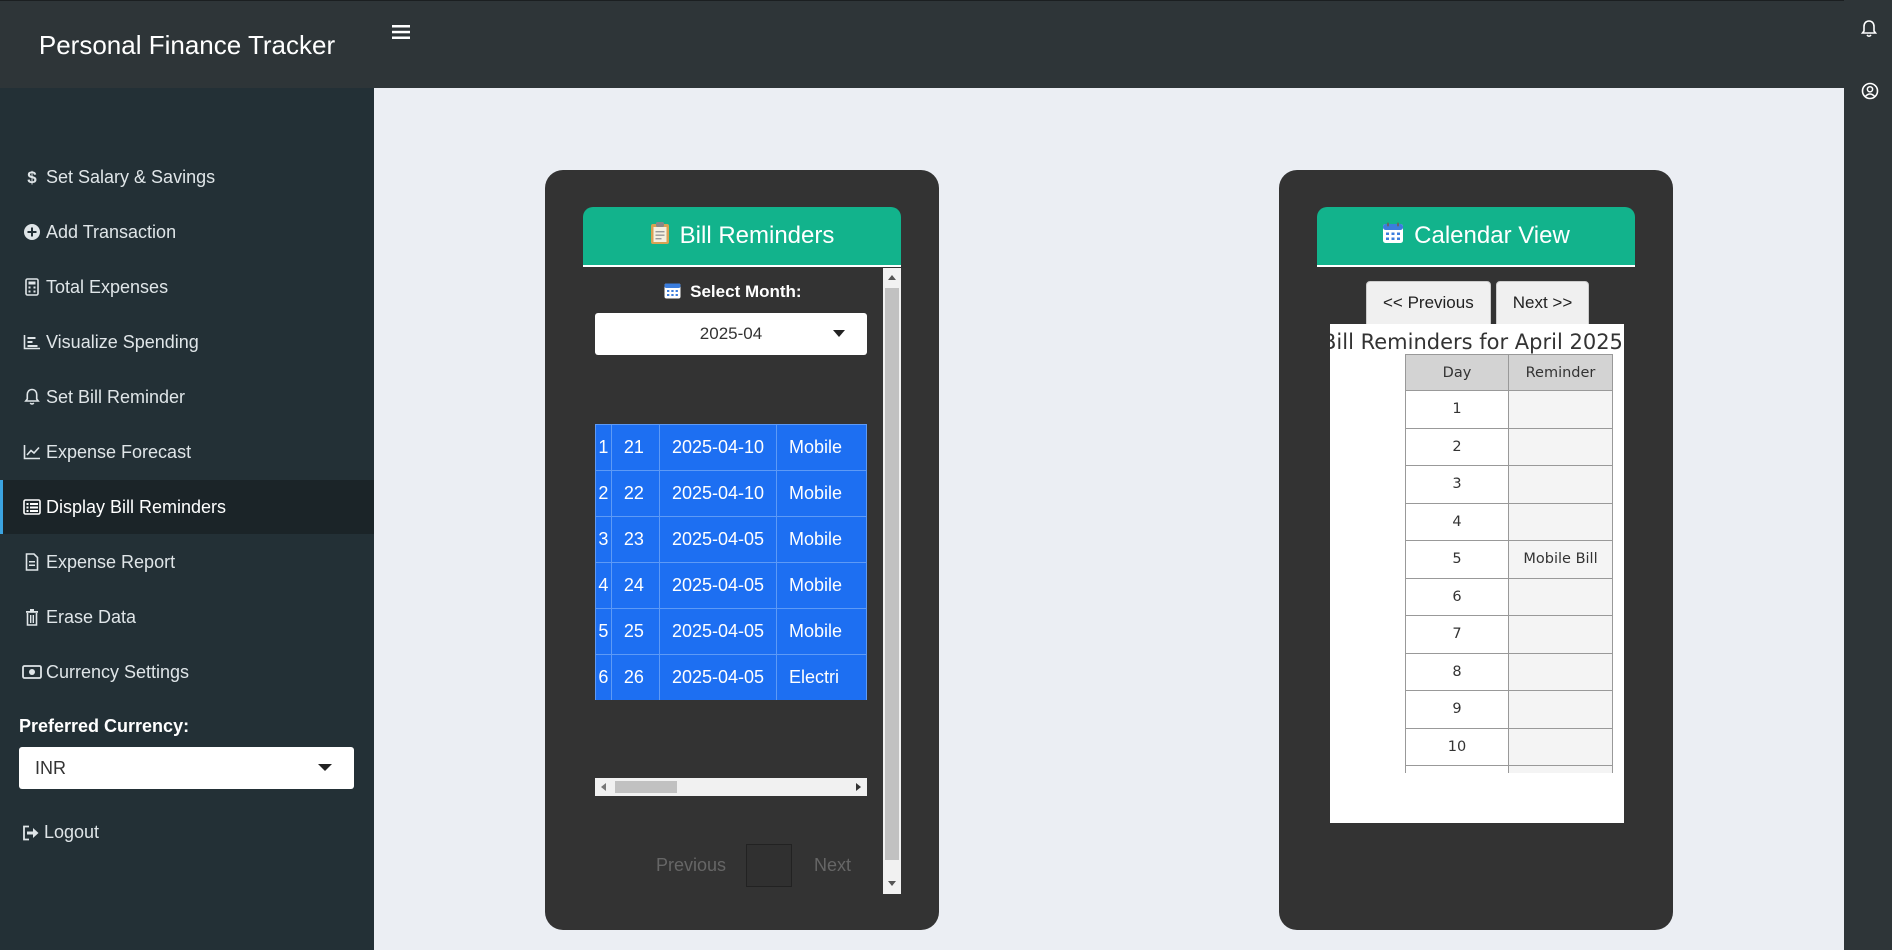 The height and width of the screenshot is (950, 1892). Describe the element at coordinates (1870, 93) in the screenshot. I see `user-circle-icon` at that location.